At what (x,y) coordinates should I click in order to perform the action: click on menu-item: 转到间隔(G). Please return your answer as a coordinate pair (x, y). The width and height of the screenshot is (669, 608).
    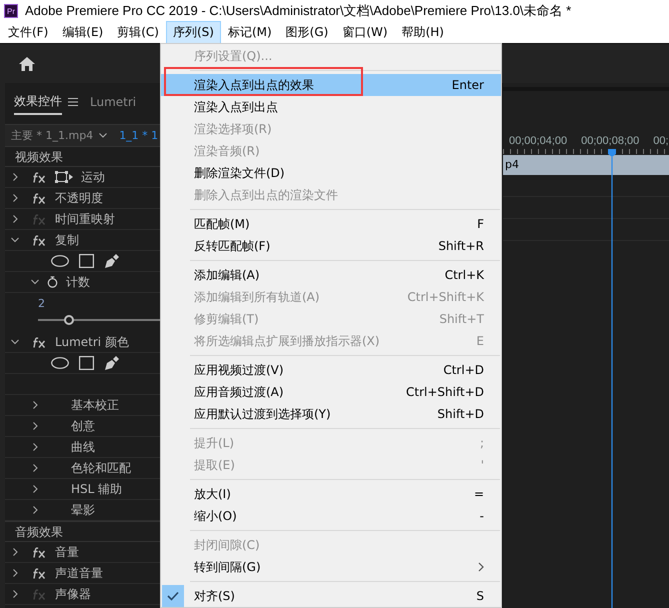
    Looking at the image, I should click on (331, 567).